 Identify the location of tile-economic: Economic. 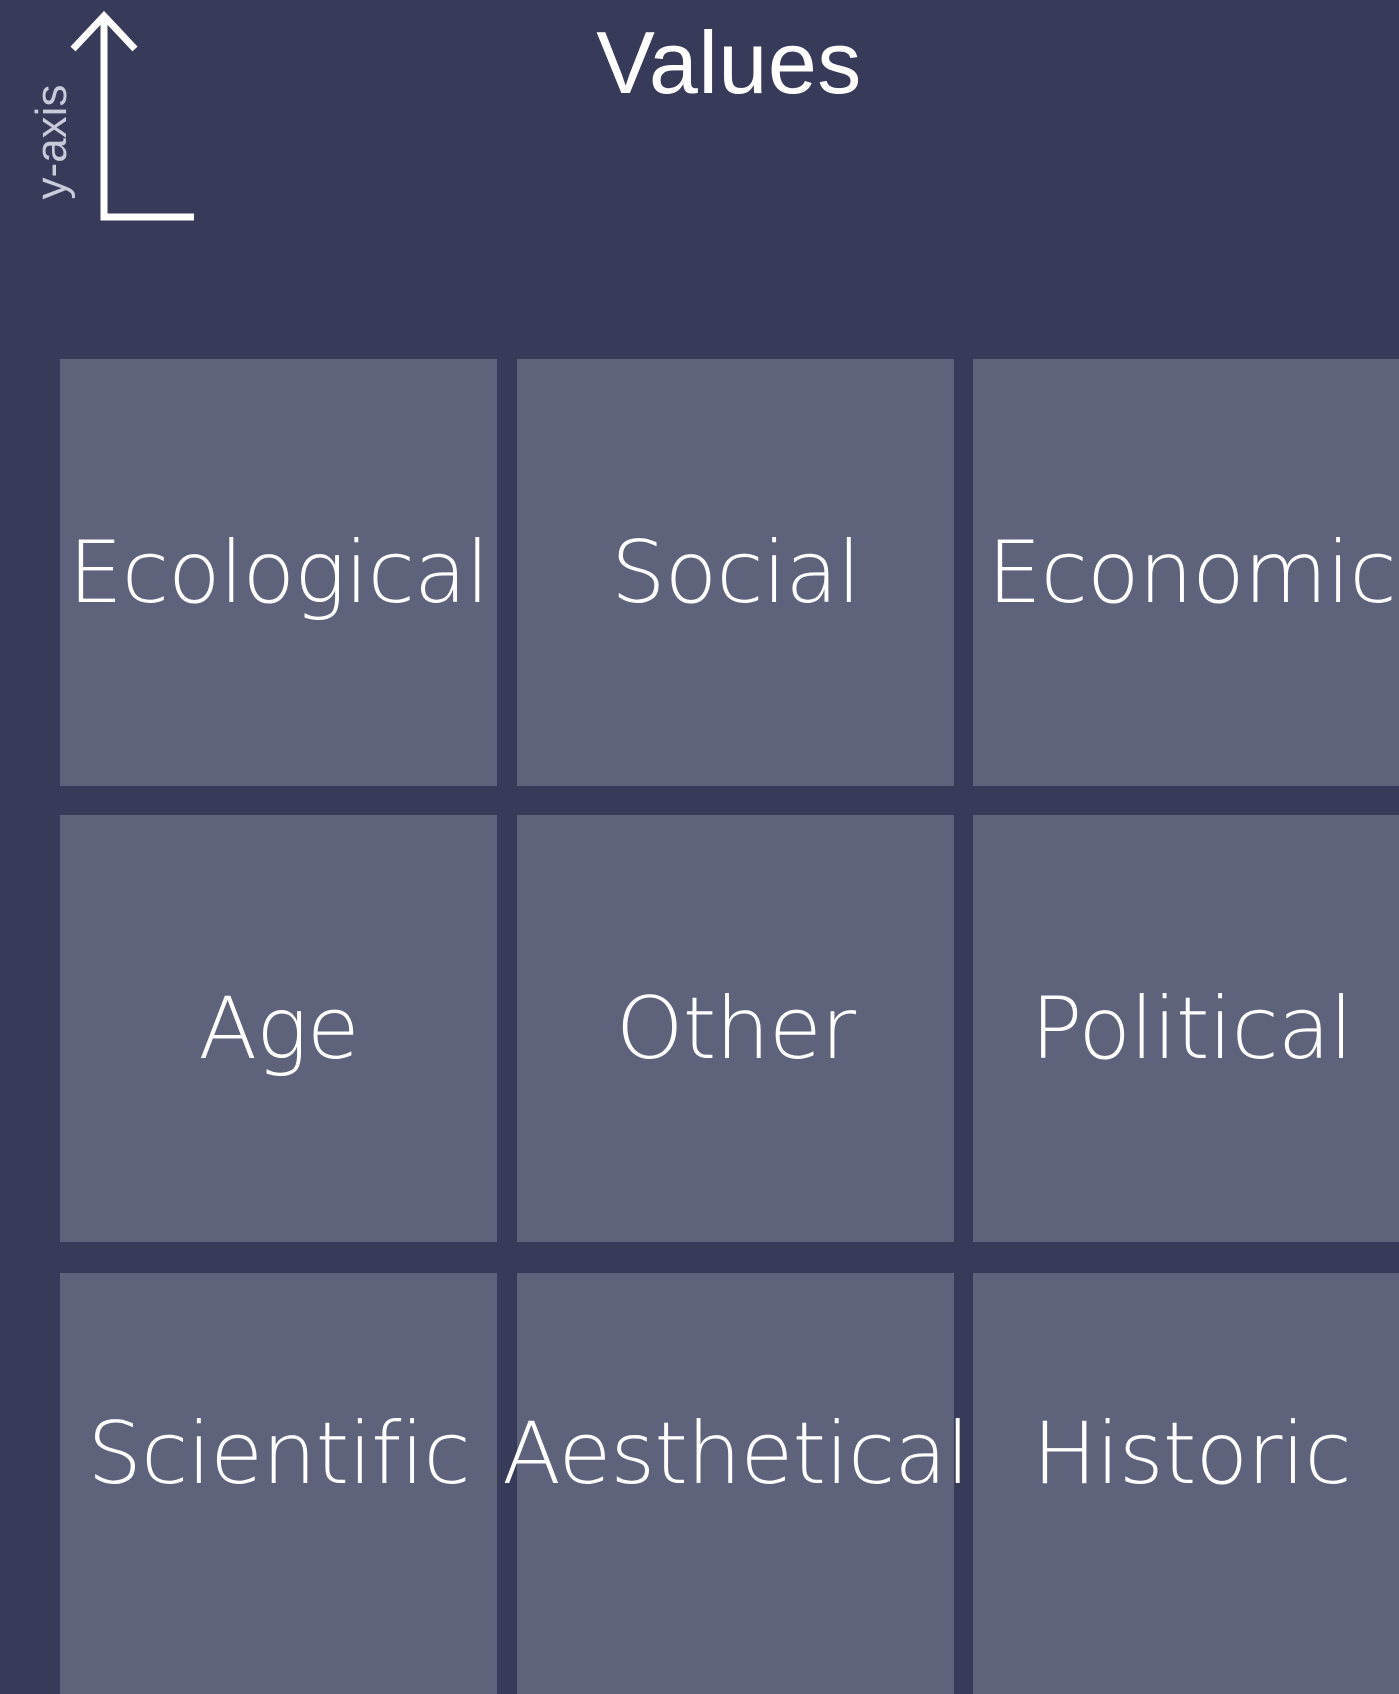
(1186, 572).